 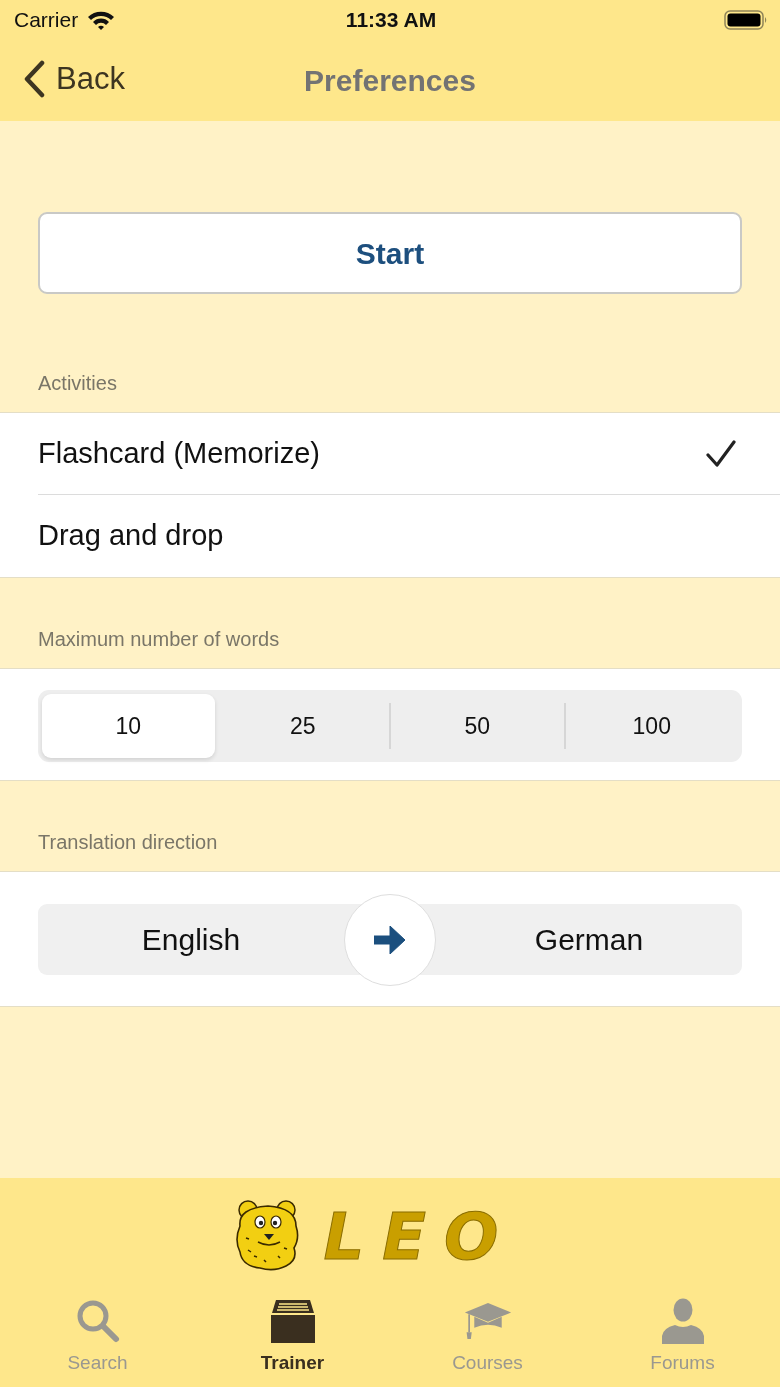 What do you see at coordinates (46, 20) in the screenshot?
I see `carrier-name: Carrier` at bounding box center [46, 20].